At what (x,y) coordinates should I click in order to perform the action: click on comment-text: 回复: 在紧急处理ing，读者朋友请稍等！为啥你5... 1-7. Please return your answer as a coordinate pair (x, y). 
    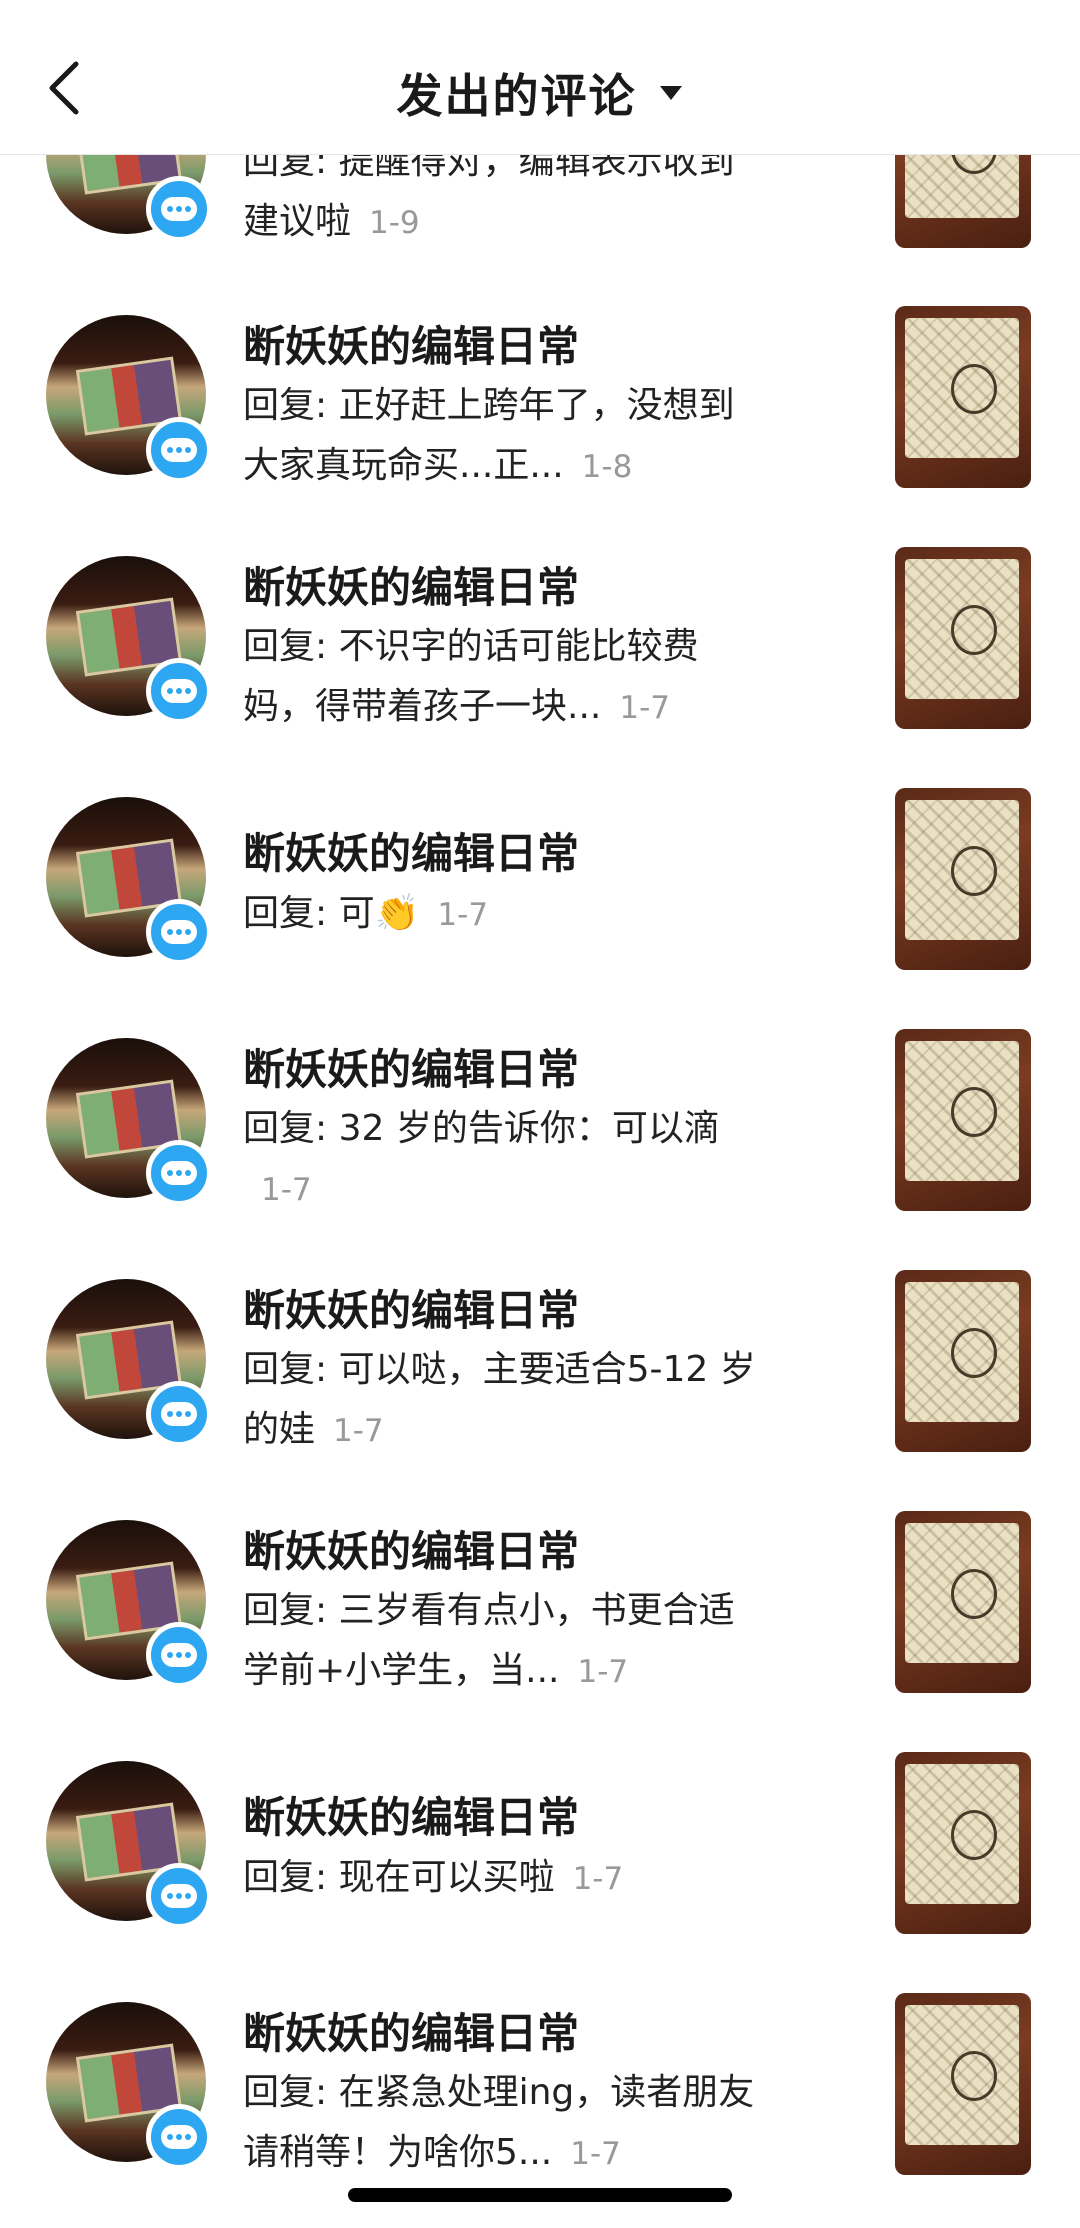
    Looking at the image, I should click on (499, 2122).